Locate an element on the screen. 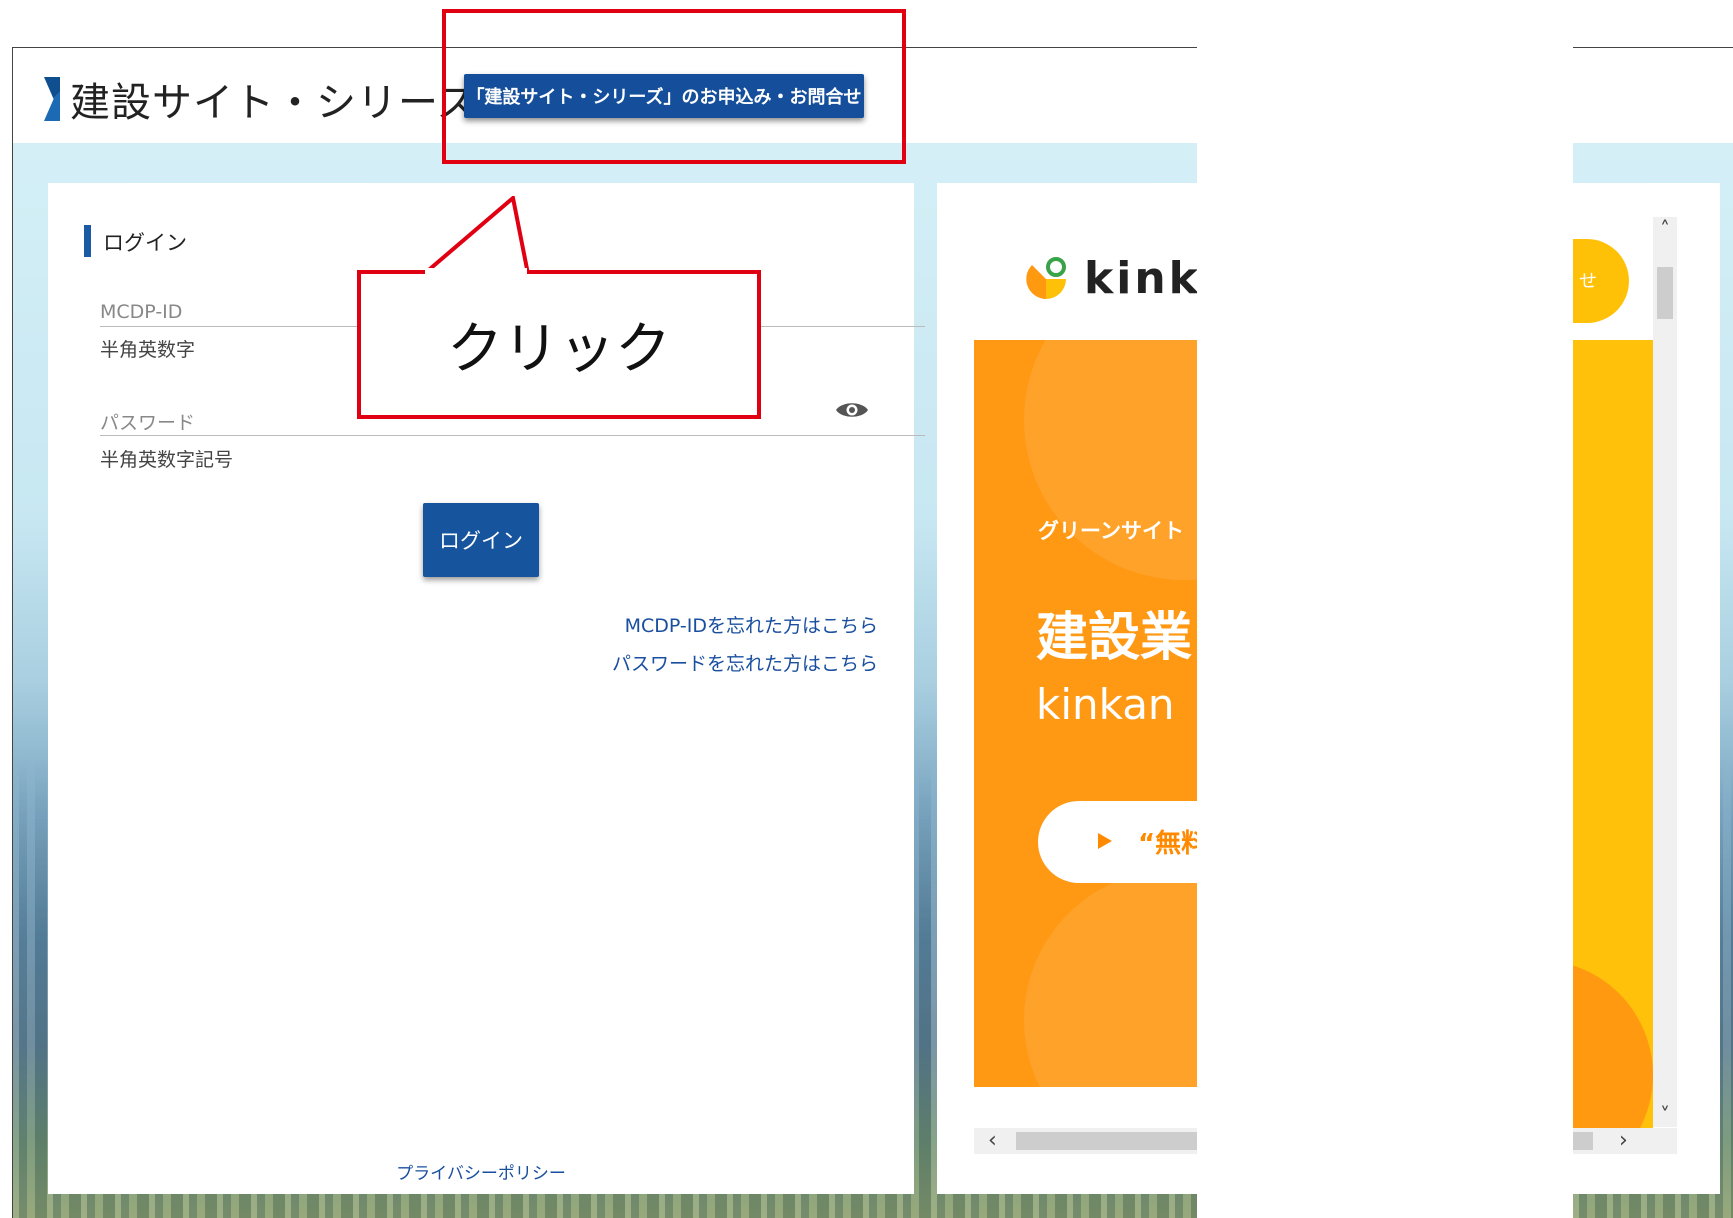 The height and width of the screenshot is (1218, 1733). logo-mark-icon is located at coordinates (52, 99).